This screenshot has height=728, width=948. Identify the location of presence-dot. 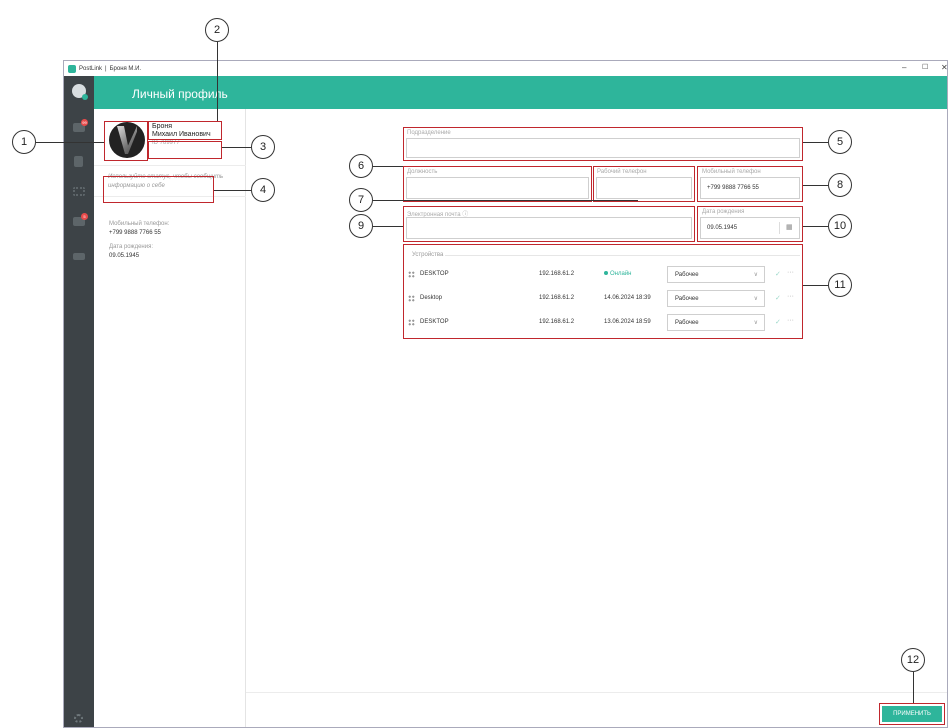
(85, 97).